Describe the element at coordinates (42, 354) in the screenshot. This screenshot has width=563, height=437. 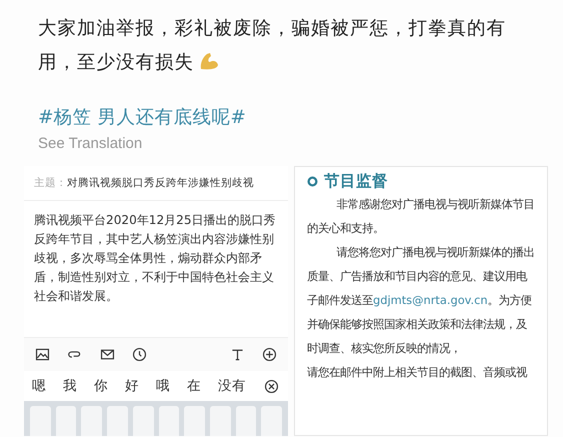
I see `image-icon` at that location.